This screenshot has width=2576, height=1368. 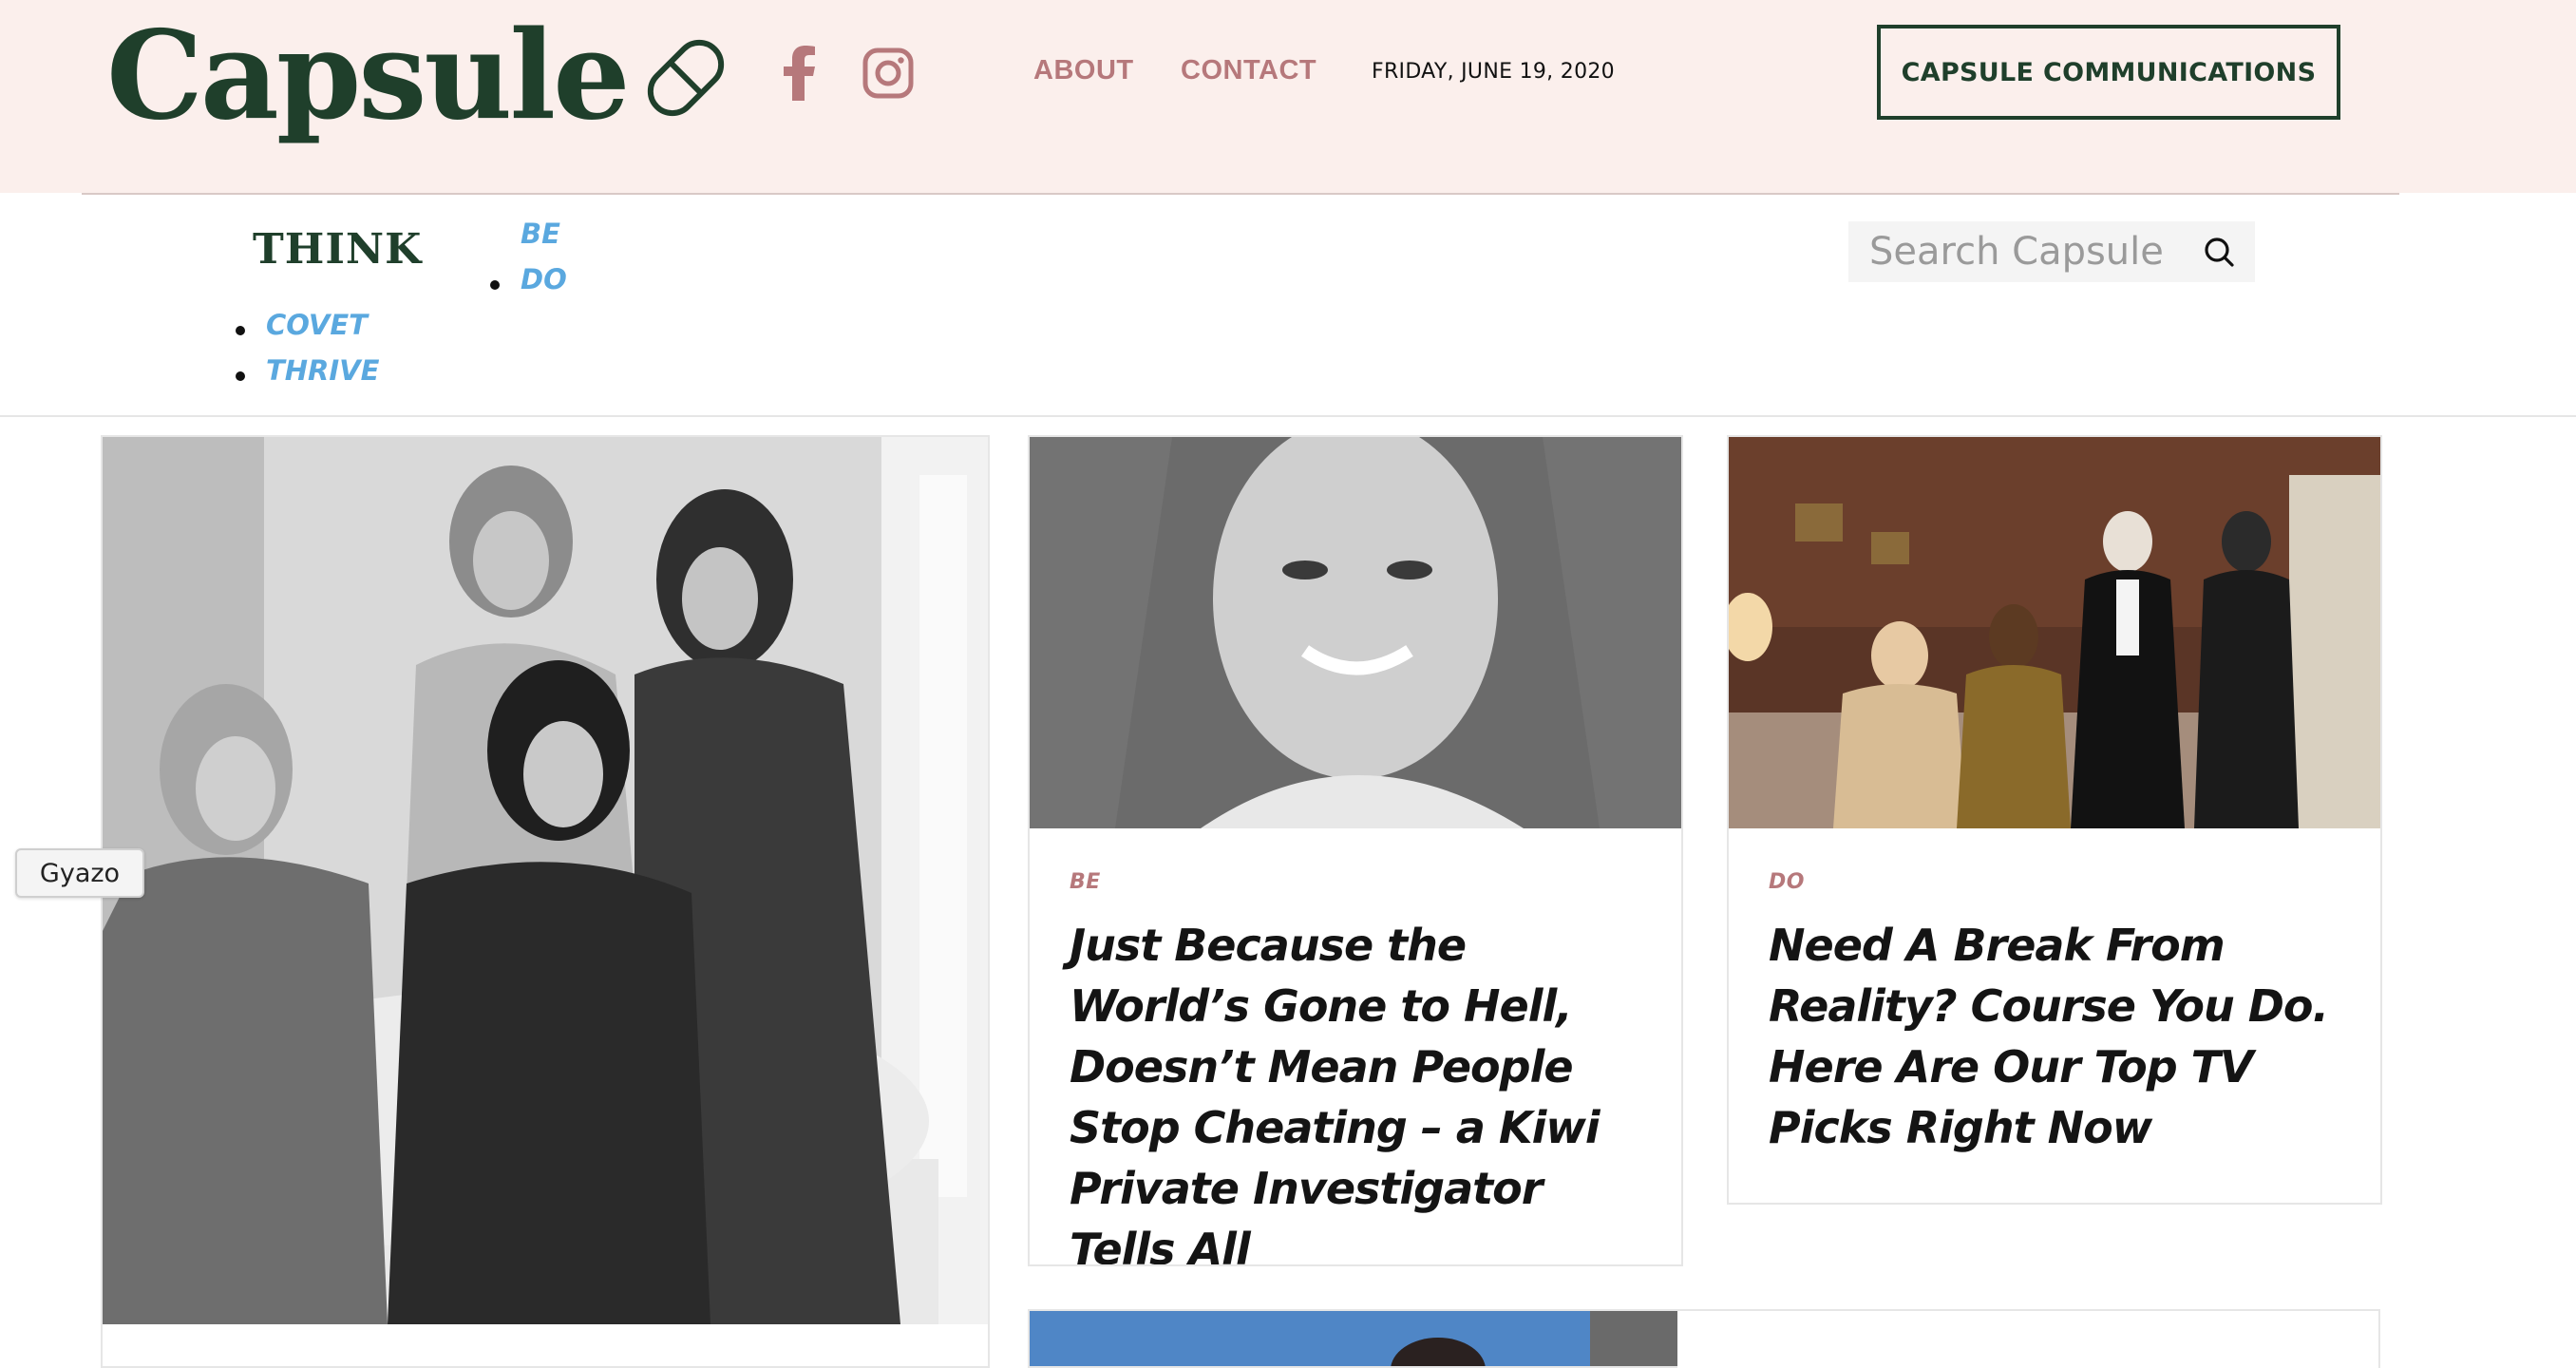 What do you see at coordinates (1083, 70) in the screenshot?
I see `nav-about: ABOUT` at bounding box center [1083, 70].